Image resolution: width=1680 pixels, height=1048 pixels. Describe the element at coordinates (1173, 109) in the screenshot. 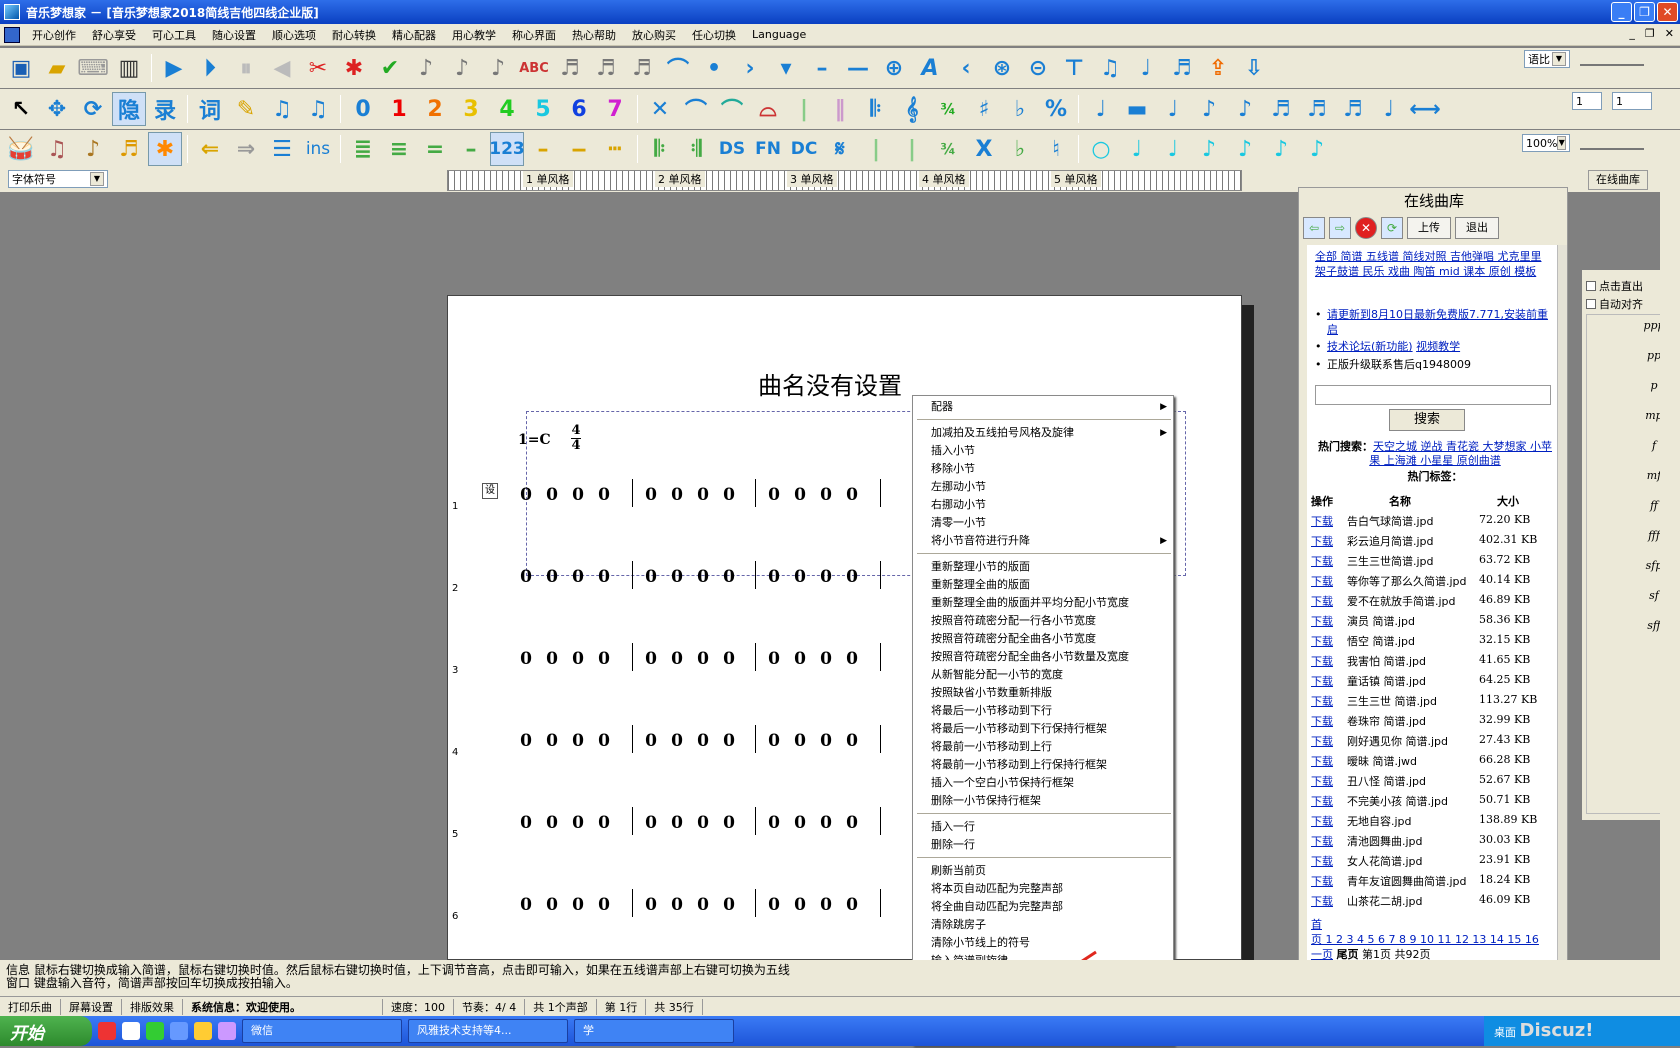

I see `note-a-icon: ♩` at that location.